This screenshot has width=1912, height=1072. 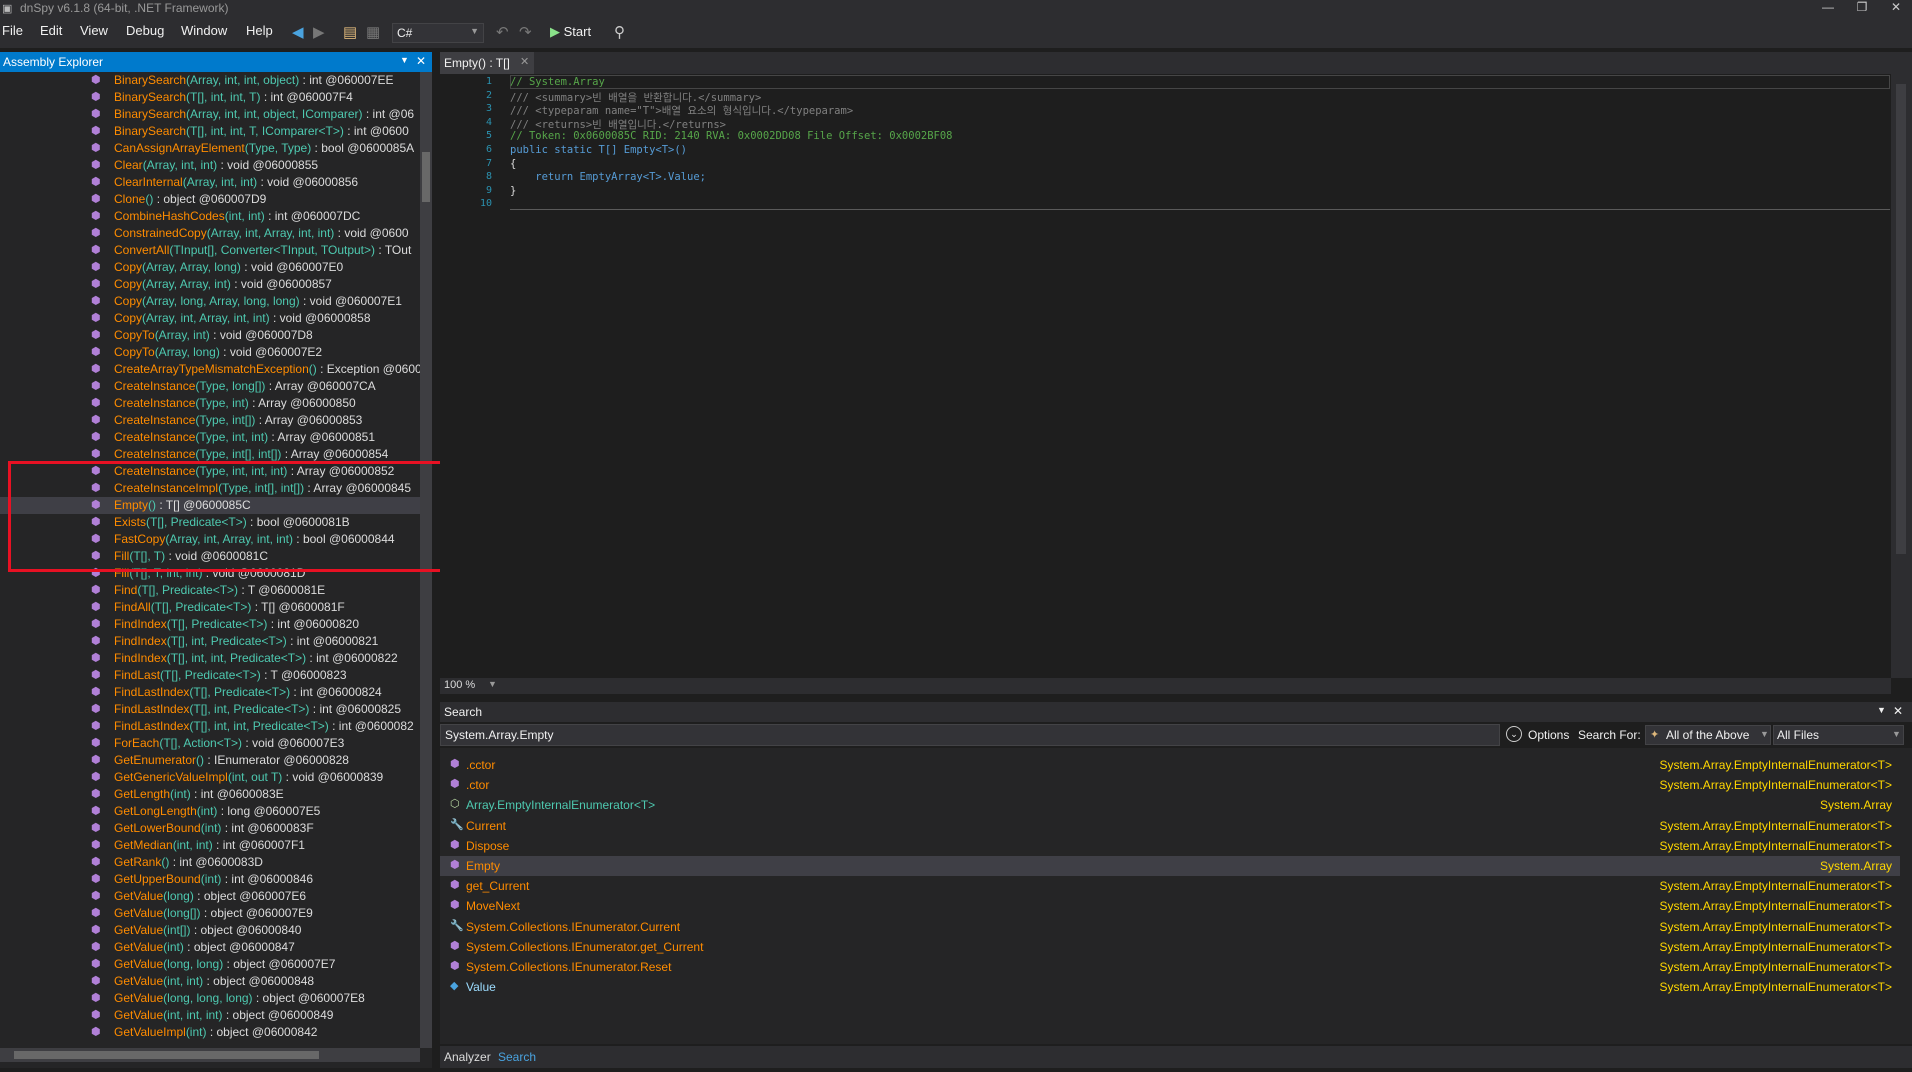 I want to click on menu-edit: Edit, so click(x=51, y=30).